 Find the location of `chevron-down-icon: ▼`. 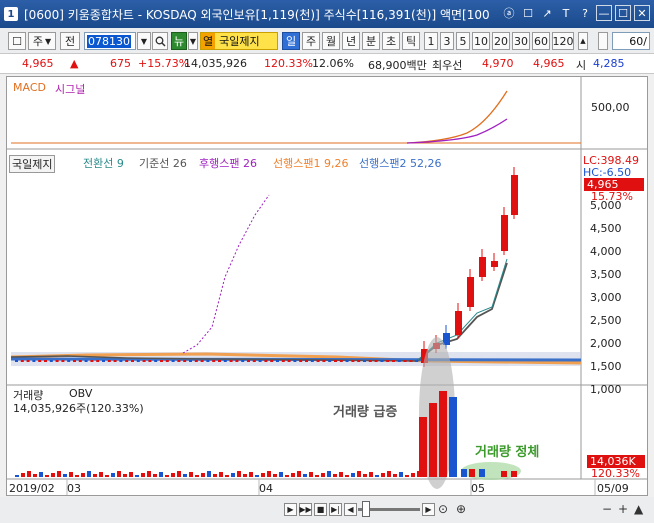

chevron-down-icon: ▼ is located at coordinates (48, 41).